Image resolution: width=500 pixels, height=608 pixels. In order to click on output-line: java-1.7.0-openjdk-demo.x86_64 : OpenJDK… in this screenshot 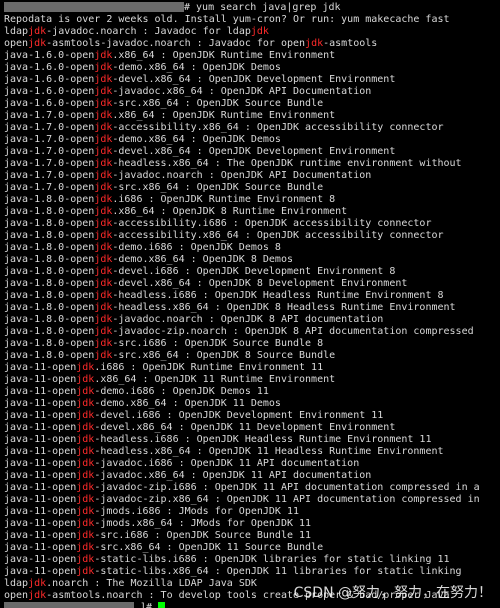, I will do `click(142, 139)`.